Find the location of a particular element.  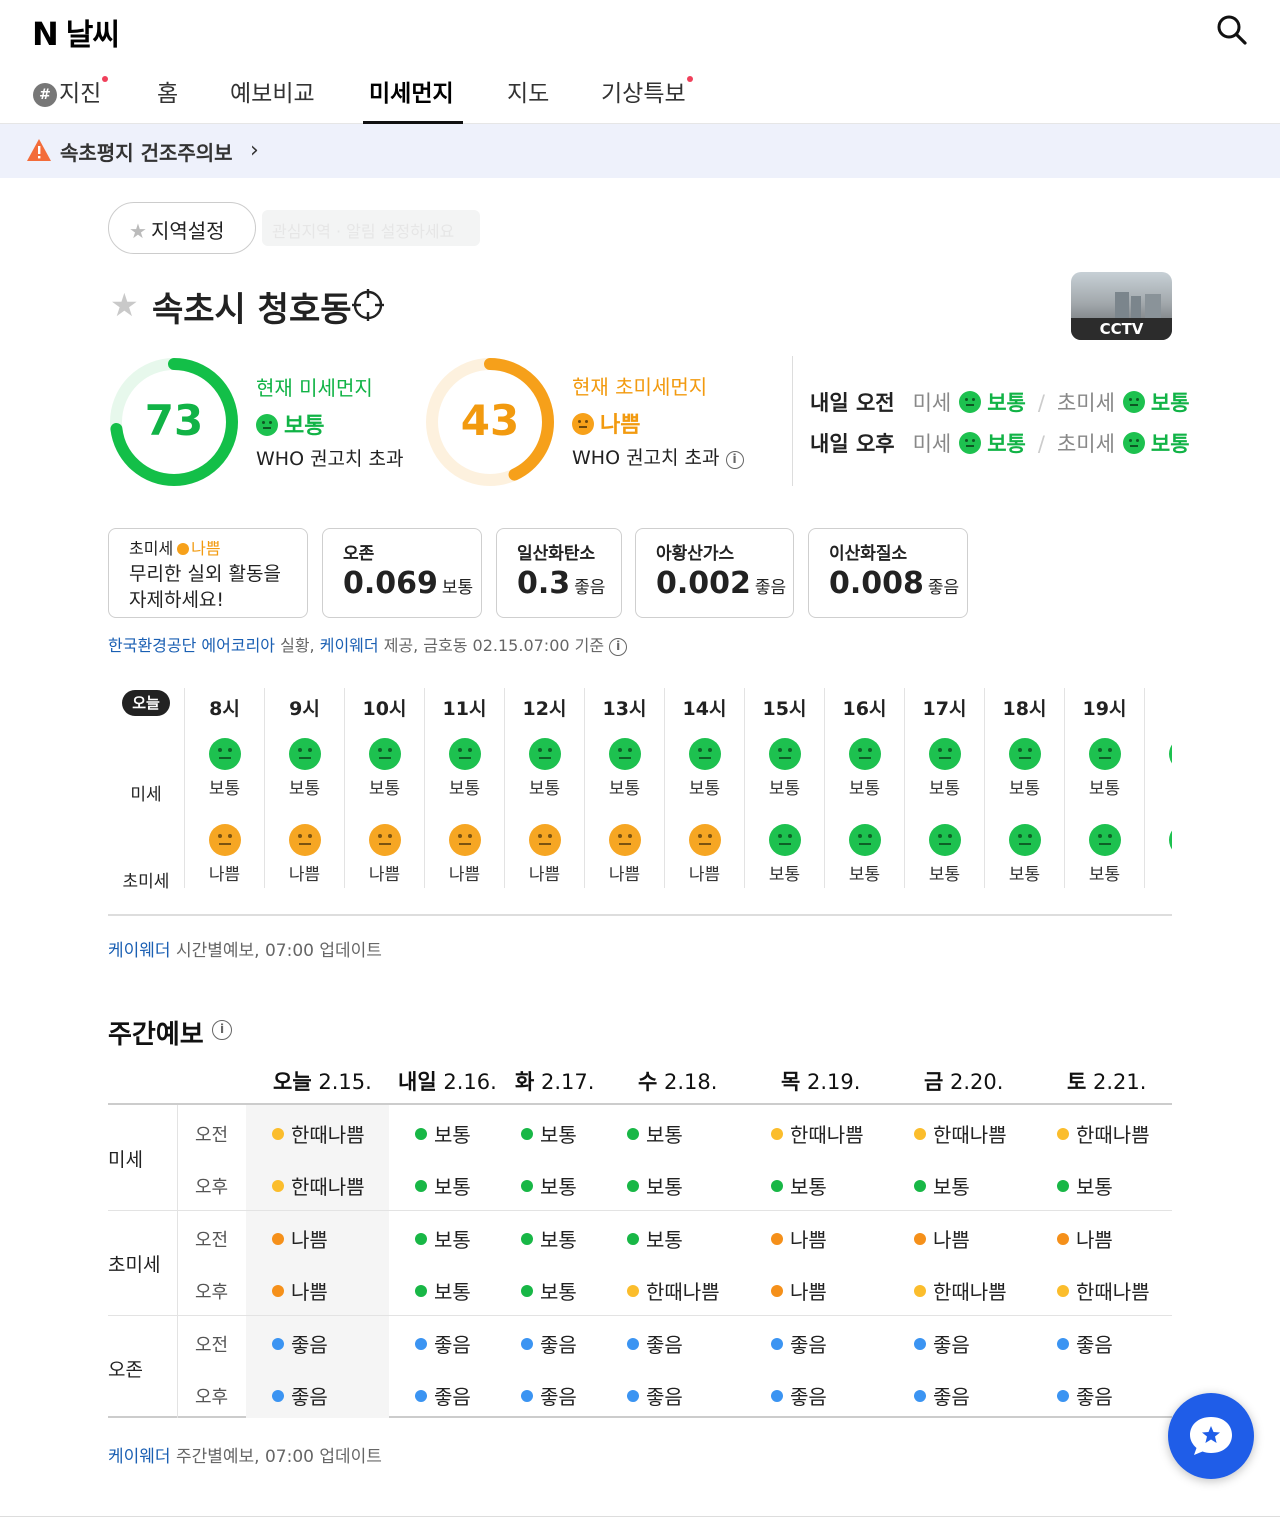

cctv-thumbnail: CCTV is located at coordinates (1121, 306).